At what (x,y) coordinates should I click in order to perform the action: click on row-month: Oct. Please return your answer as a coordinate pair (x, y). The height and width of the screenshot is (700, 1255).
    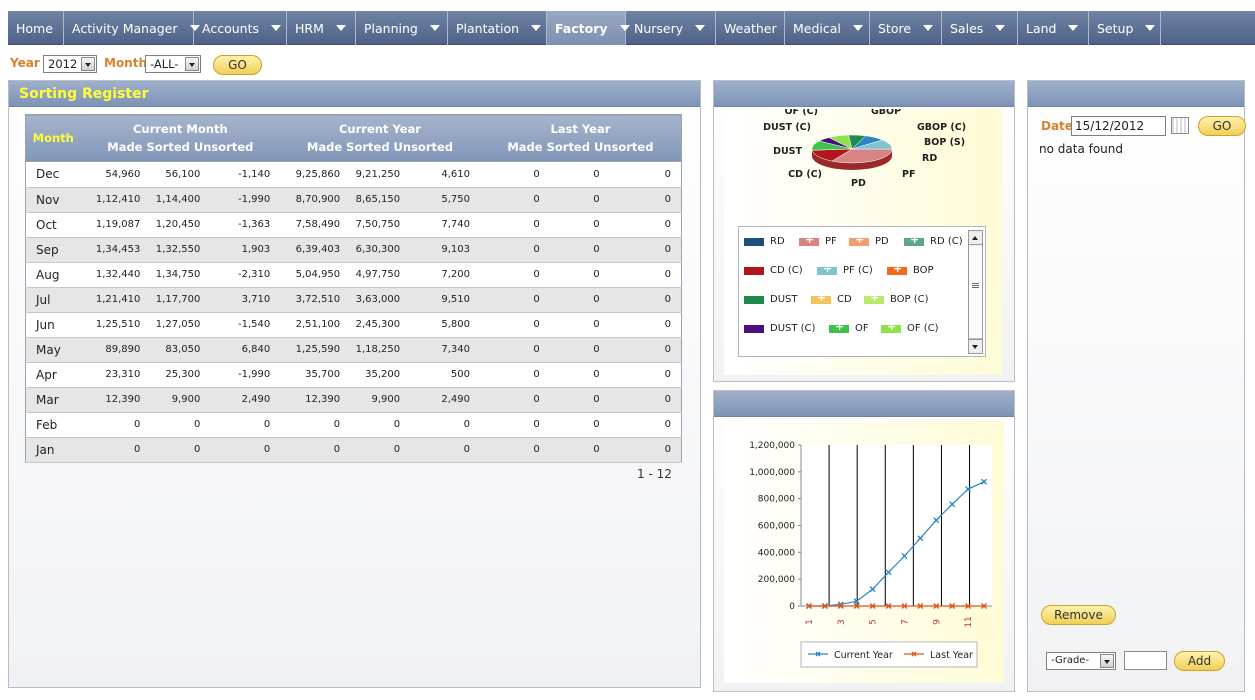
    Looking at the image, I should click on (53, 225).